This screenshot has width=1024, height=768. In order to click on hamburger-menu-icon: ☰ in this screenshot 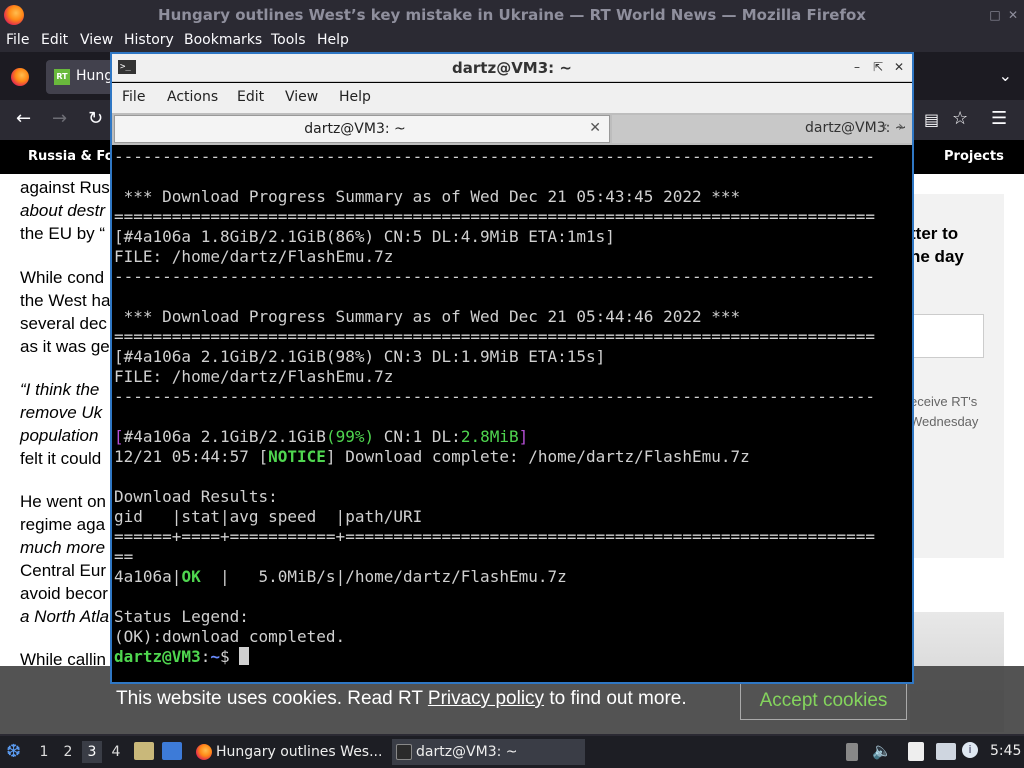, I will do `click(999, 118)`.